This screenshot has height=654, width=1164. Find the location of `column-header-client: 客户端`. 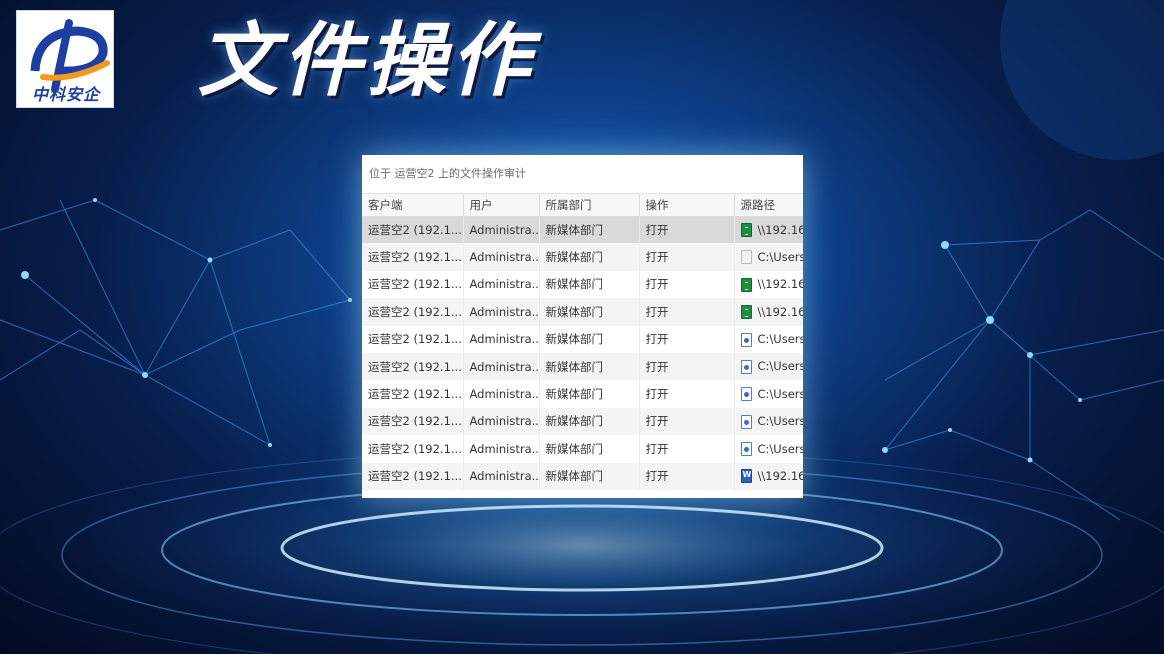

column-header-client: 客户端 is located at coordinates (413, 205).